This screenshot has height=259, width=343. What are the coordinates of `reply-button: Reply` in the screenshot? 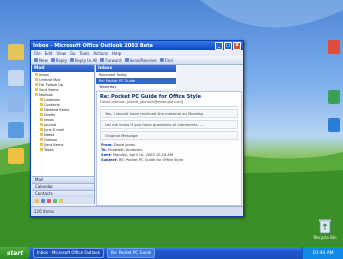 It's located at (58, 60).